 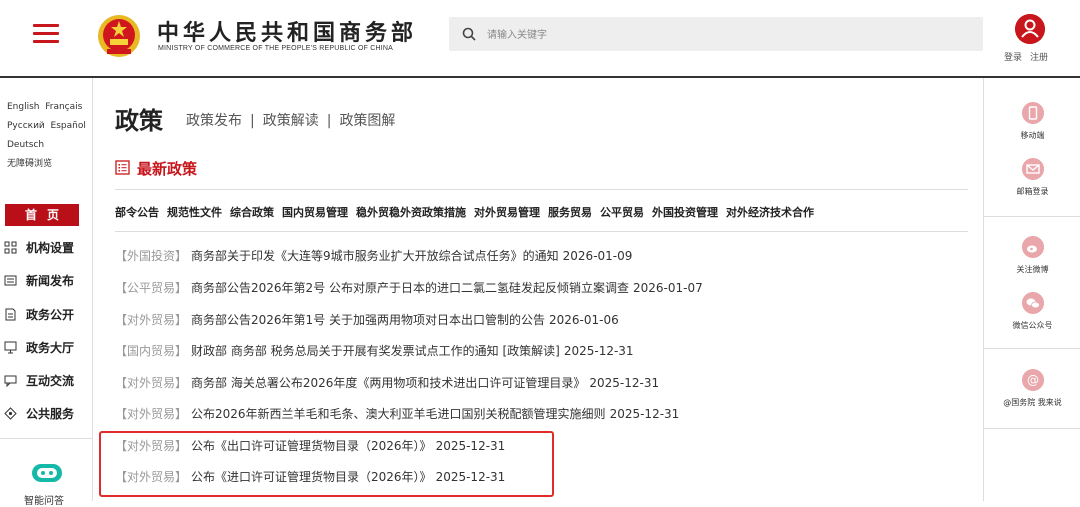 I want to click on state-council-link: @ @国务院 我来说, so click(x=1032, y=388).